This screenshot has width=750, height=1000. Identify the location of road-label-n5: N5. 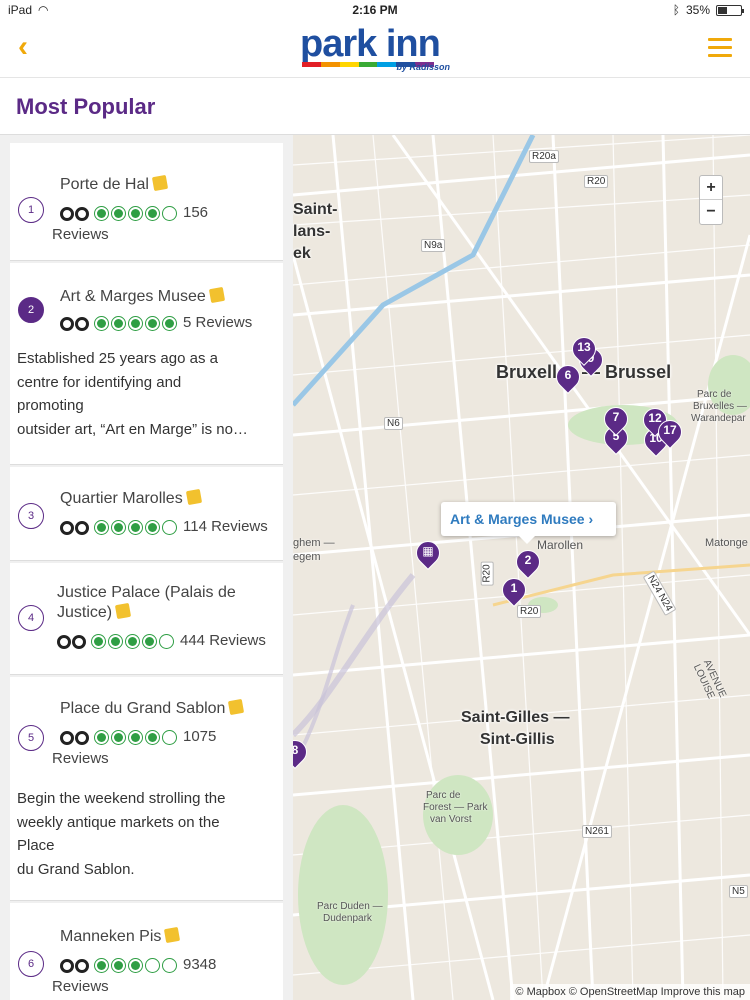
(738, 891).